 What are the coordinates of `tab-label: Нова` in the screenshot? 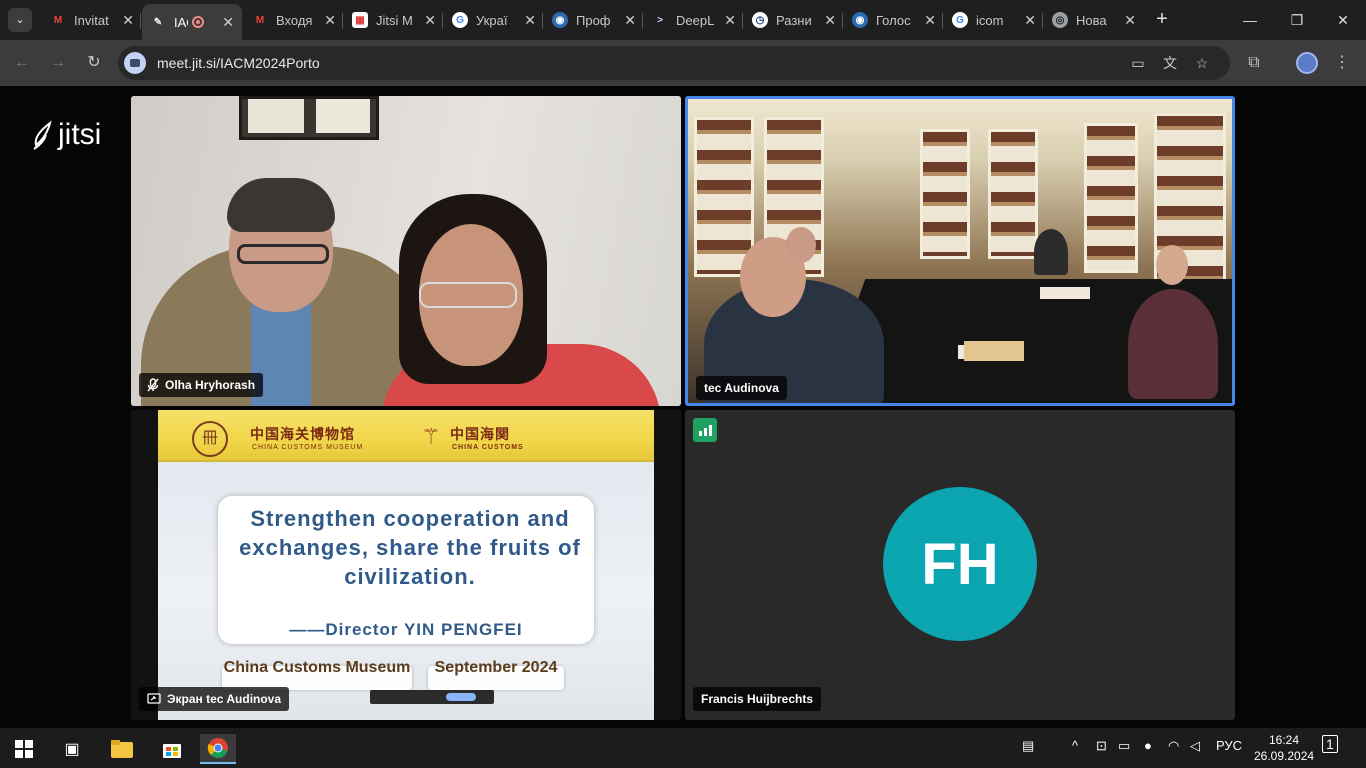 It's located at (1091, 20).